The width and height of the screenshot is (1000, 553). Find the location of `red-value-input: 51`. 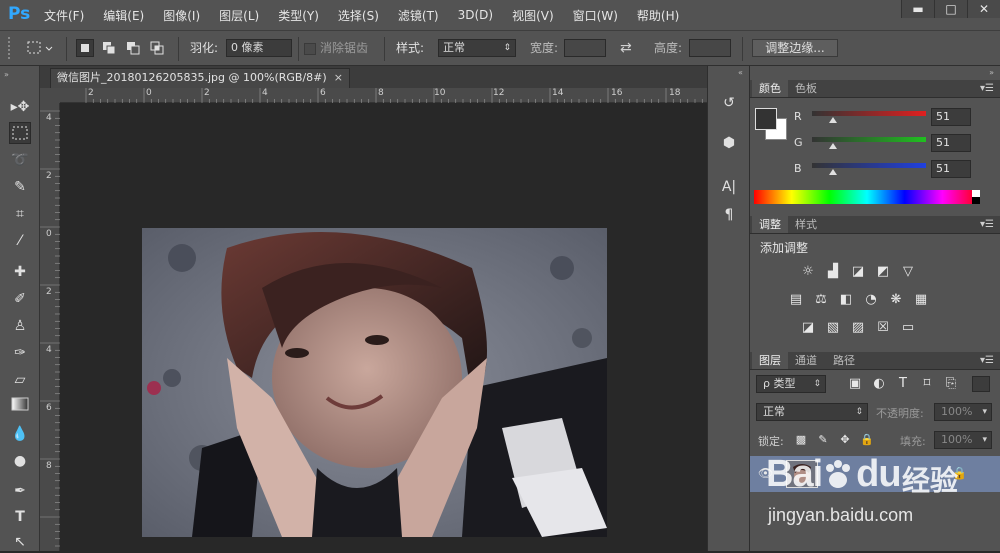

red-value-input: 51 is located at coordinates (951, 117).